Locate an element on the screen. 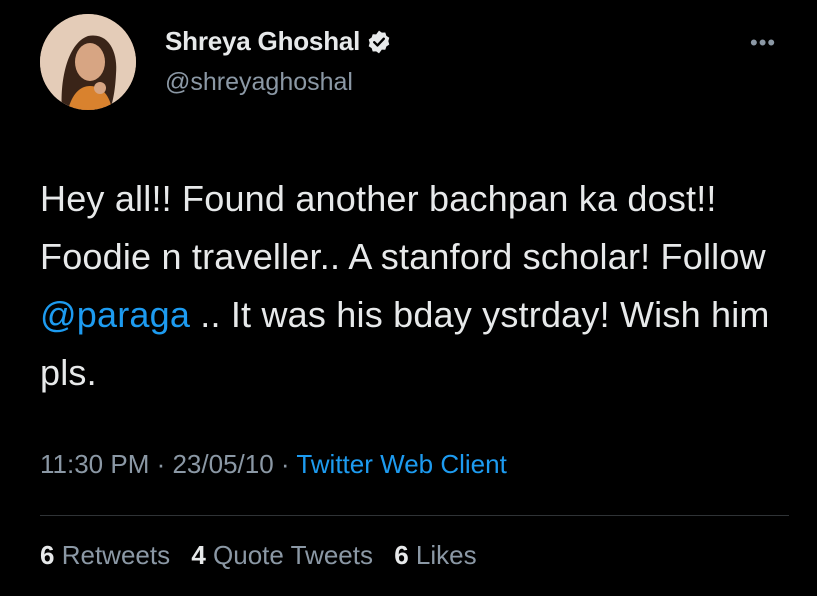 The image size is (817, 596). author-display-name: Shreya Ghoshal is located at coordinates (262, 41).